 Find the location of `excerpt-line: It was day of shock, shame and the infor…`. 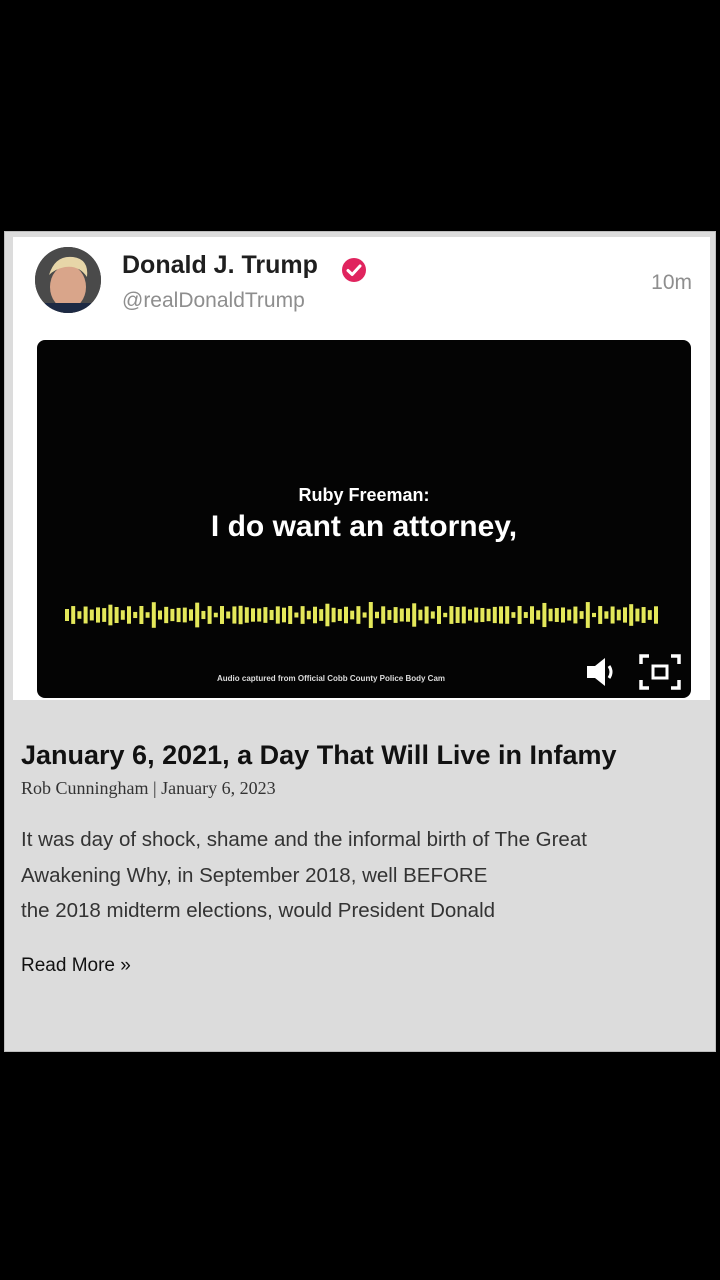

excerpt-line: It was day of shock, shame and the infor… is located at coordinates (304, 839).